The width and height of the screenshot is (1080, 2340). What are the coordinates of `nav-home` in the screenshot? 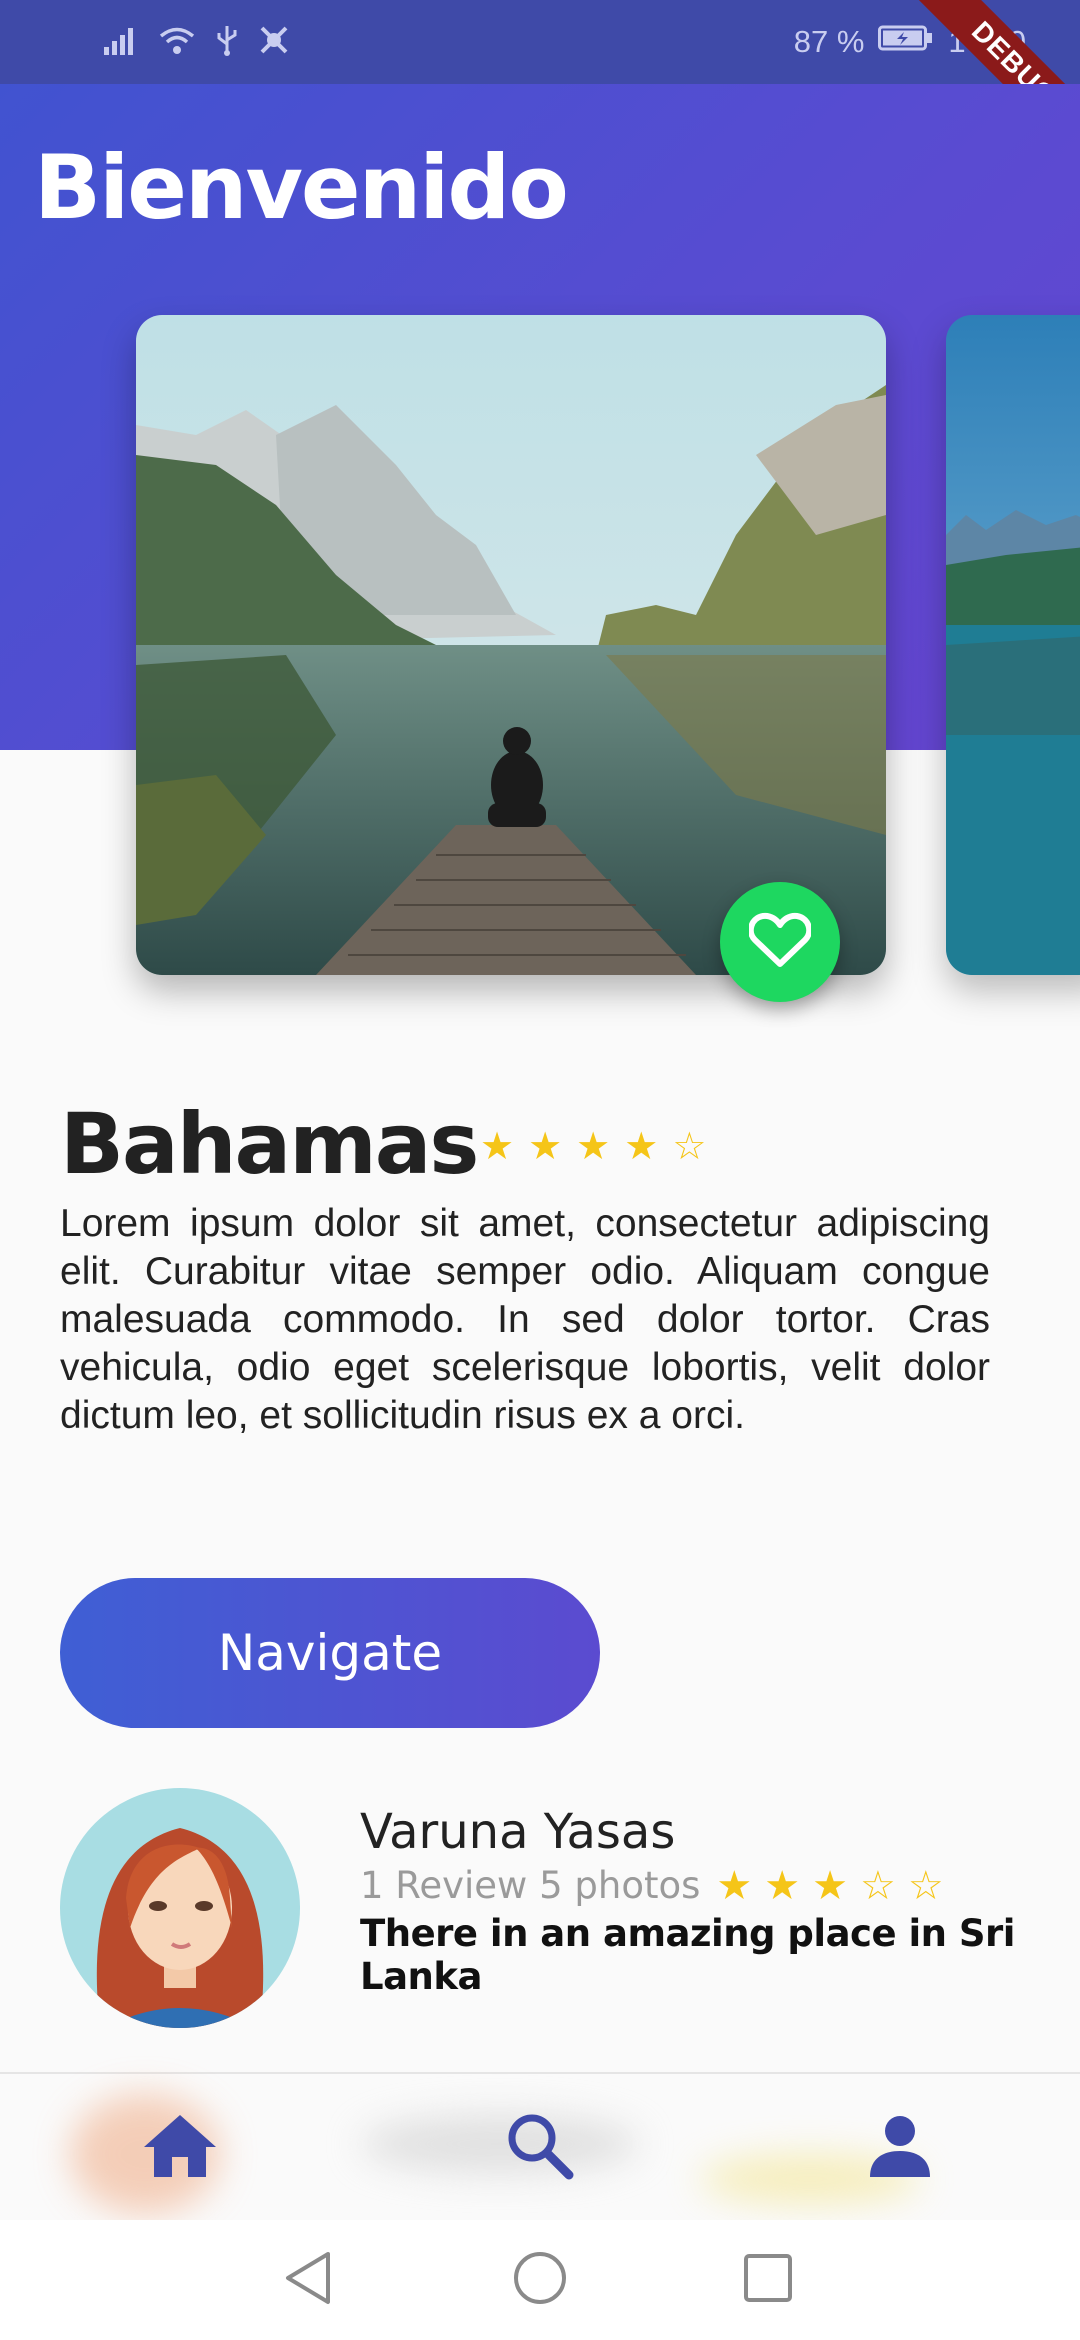 It's located at (180, 2148).